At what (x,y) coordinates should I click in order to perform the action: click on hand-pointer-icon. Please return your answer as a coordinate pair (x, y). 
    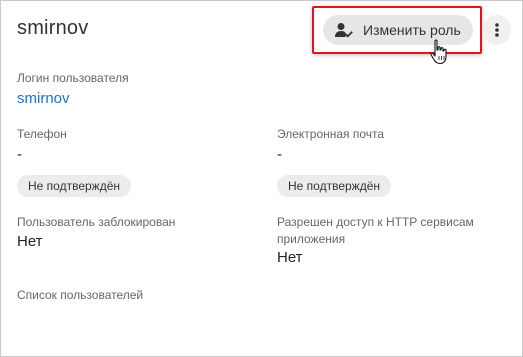
    Looking at the image, I should click on (438, 52).